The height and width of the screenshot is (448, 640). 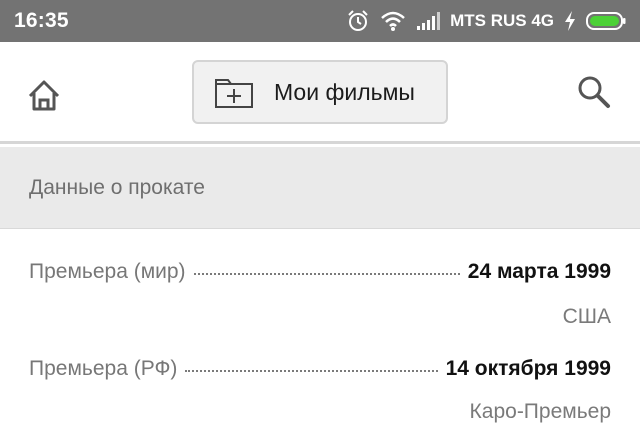 I want to click on status-time: 16:35, so click(x=41, y=20).